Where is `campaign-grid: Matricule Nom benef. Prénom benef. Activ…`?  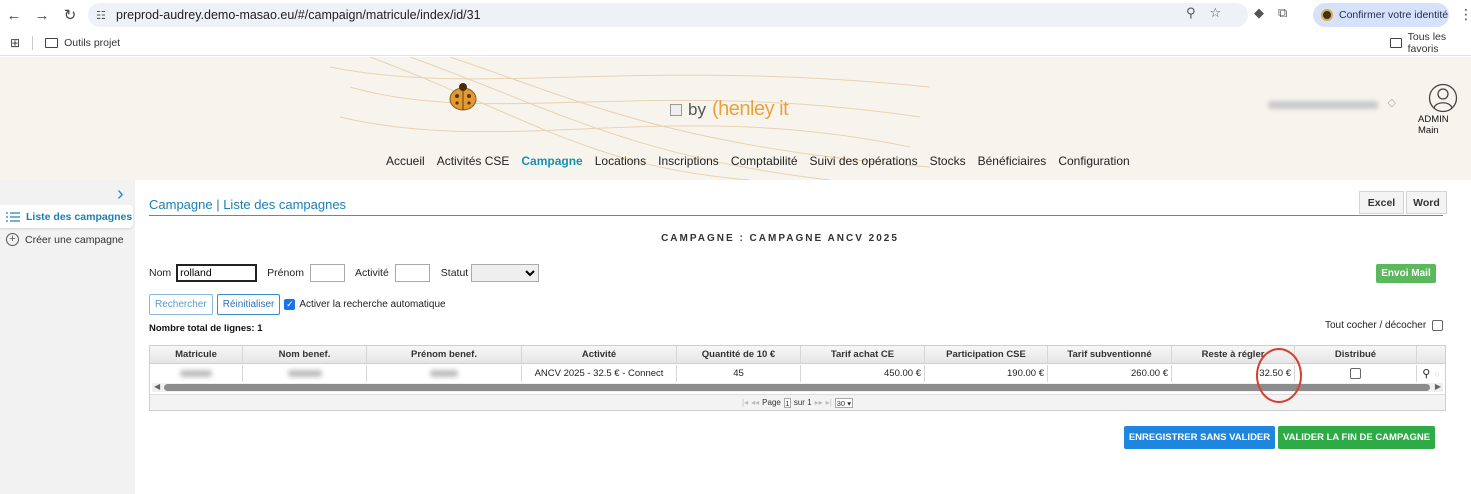 campaign-grid: Matricule Nom benef. Prénom benef. Activ… is located at coordinates (797, 378).